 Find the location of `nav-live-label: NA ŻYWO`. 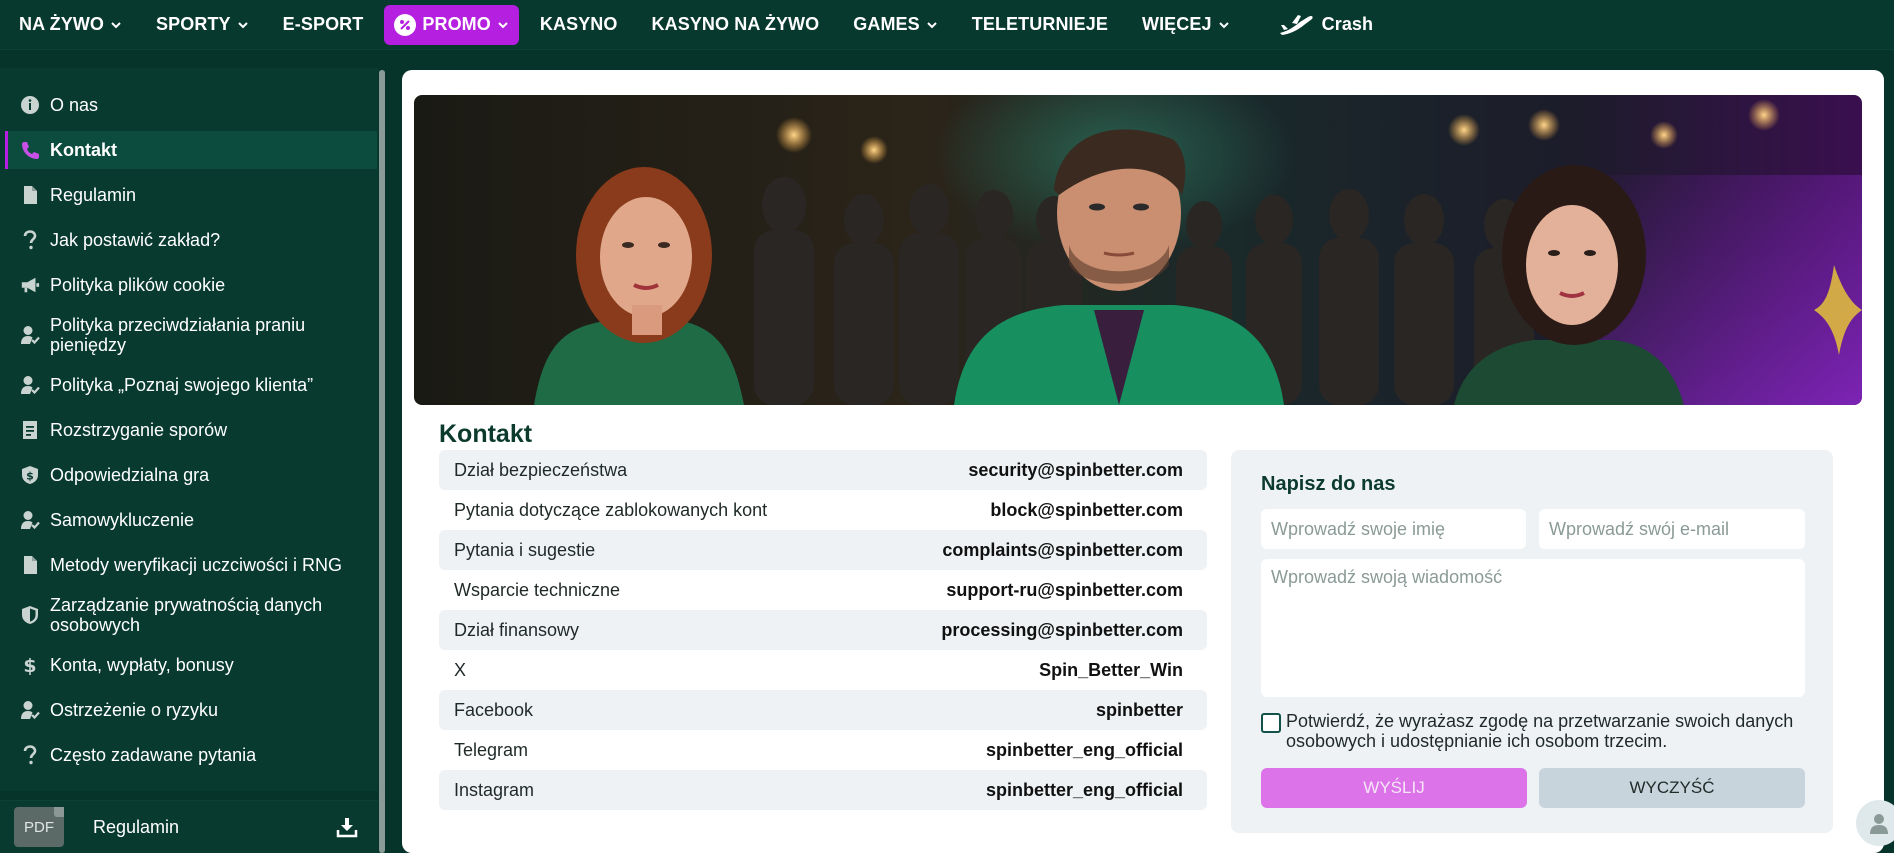

nav-live-label: NA ŻYWO is located at coordinates (62, 24).